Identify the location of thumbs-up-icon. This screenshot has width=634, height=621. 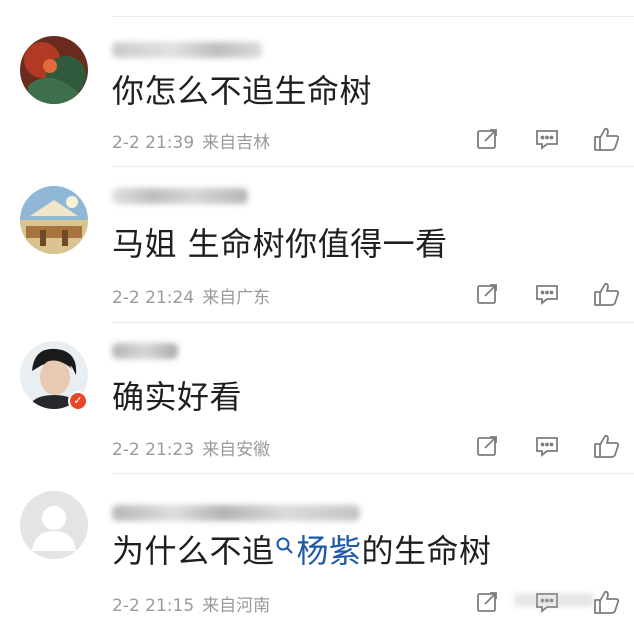
(607, 602).